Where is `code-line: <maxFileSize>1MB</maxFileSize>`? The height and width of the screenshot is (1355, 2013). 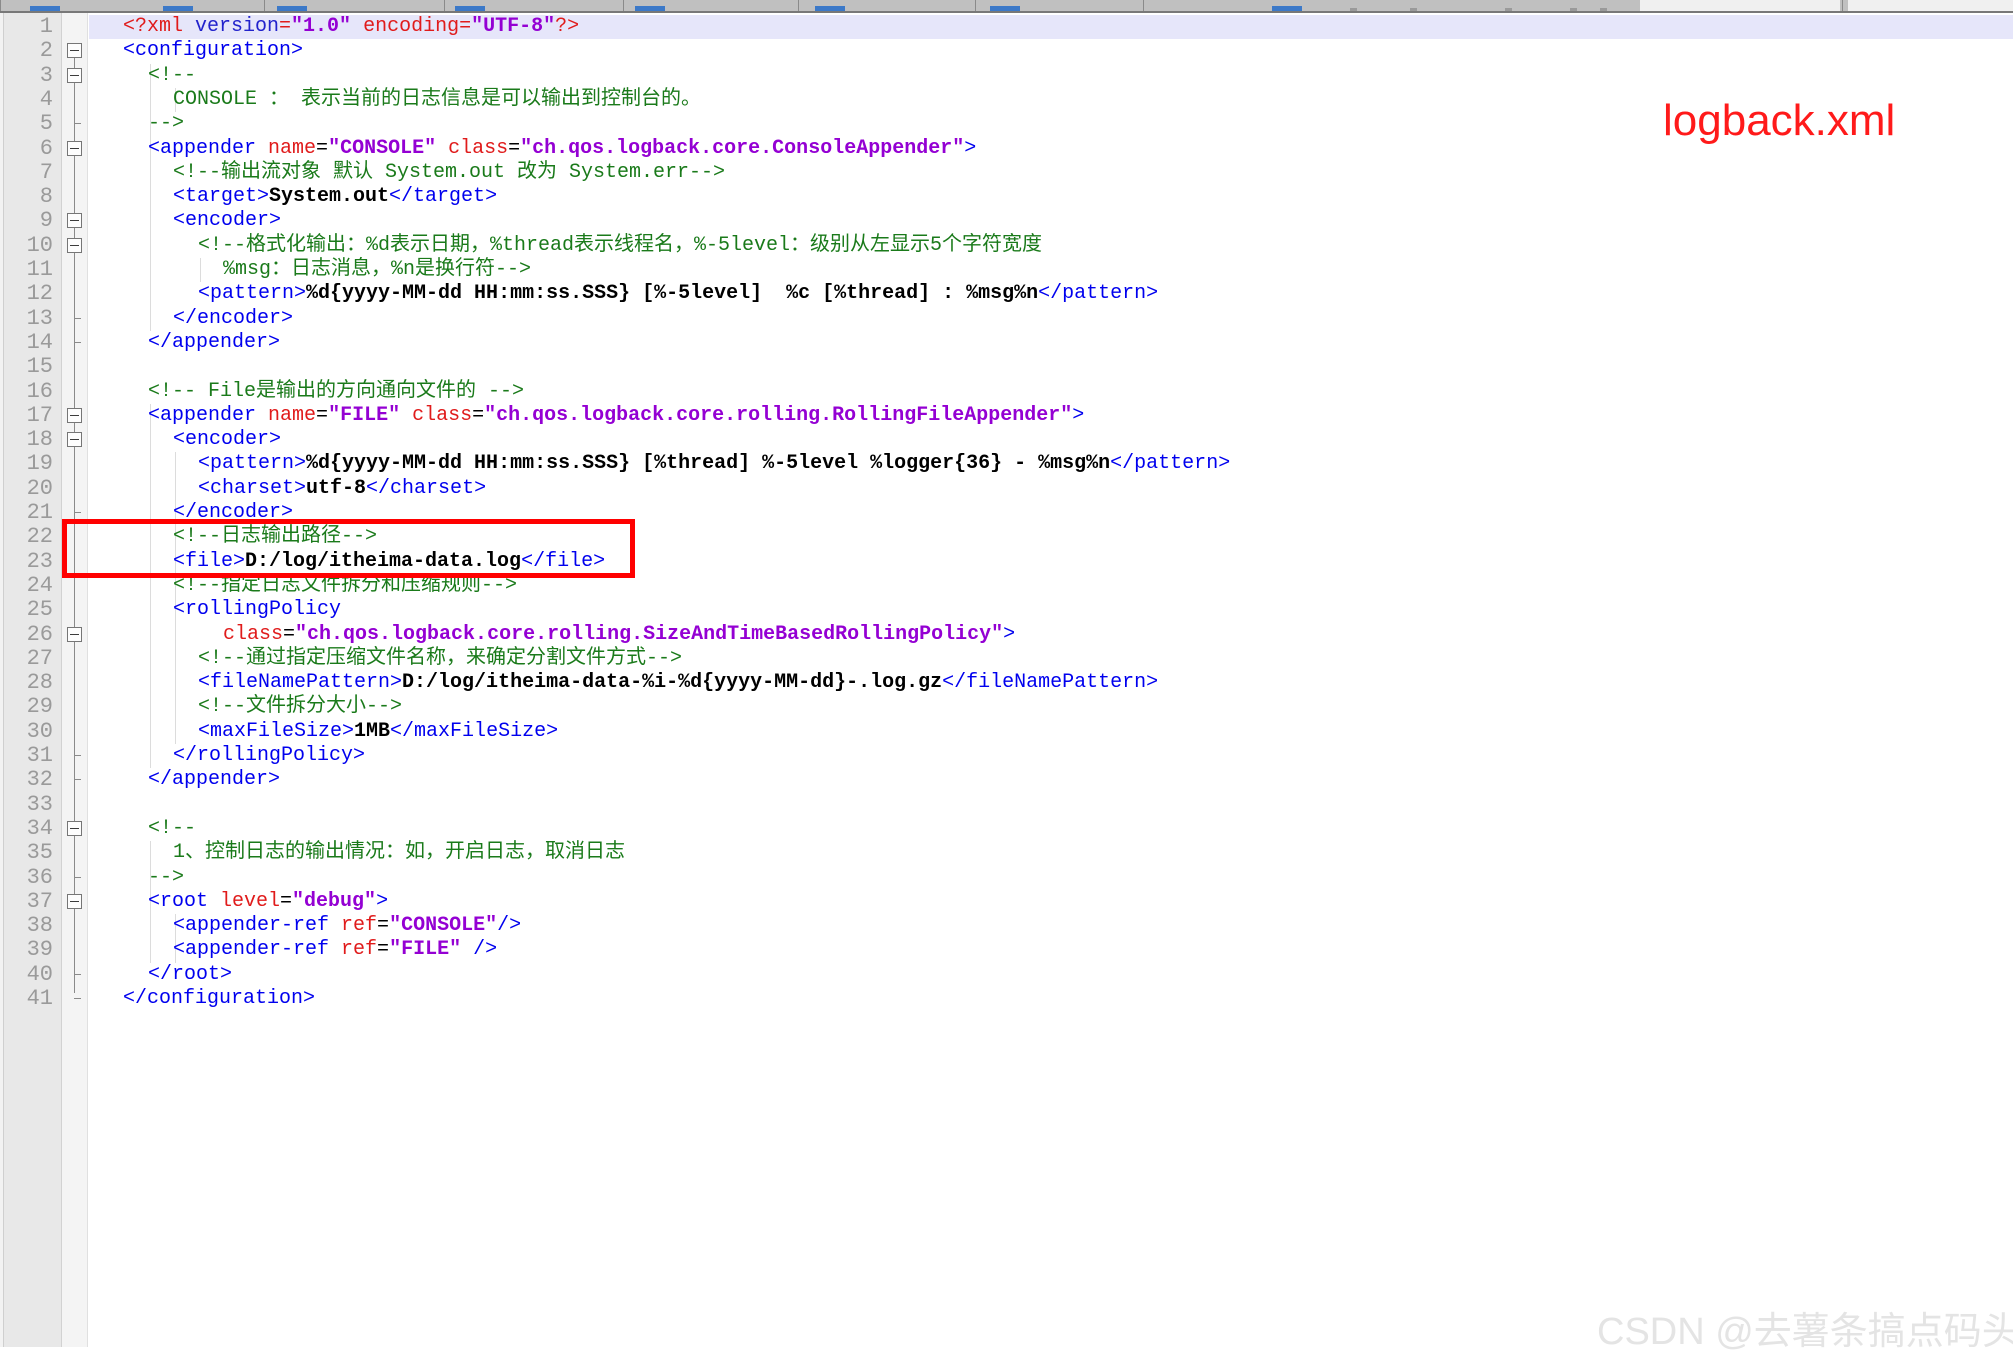 code-line: <maxFileSize>1MB</maxFileSize> is located at coordinates (378, 732).